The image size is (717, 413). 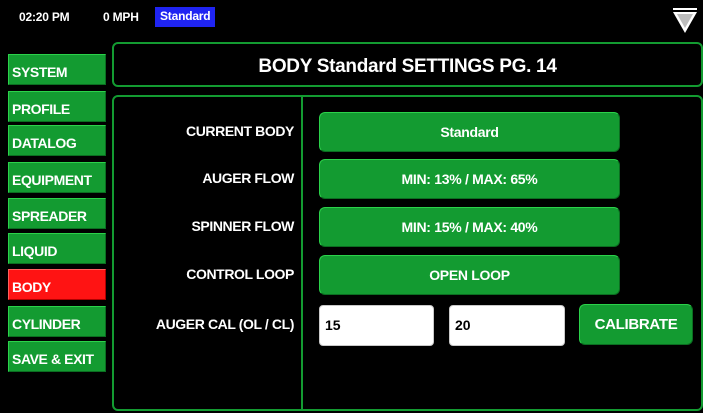 I want to click on active-profile-badge: Standard, so click(x=185, y=17).